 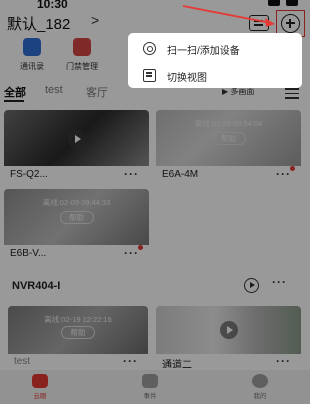 What do you see at coordinates (228, 16) in the screenshot?
I see `annotation-arrow` at bounding box center [228, 16].